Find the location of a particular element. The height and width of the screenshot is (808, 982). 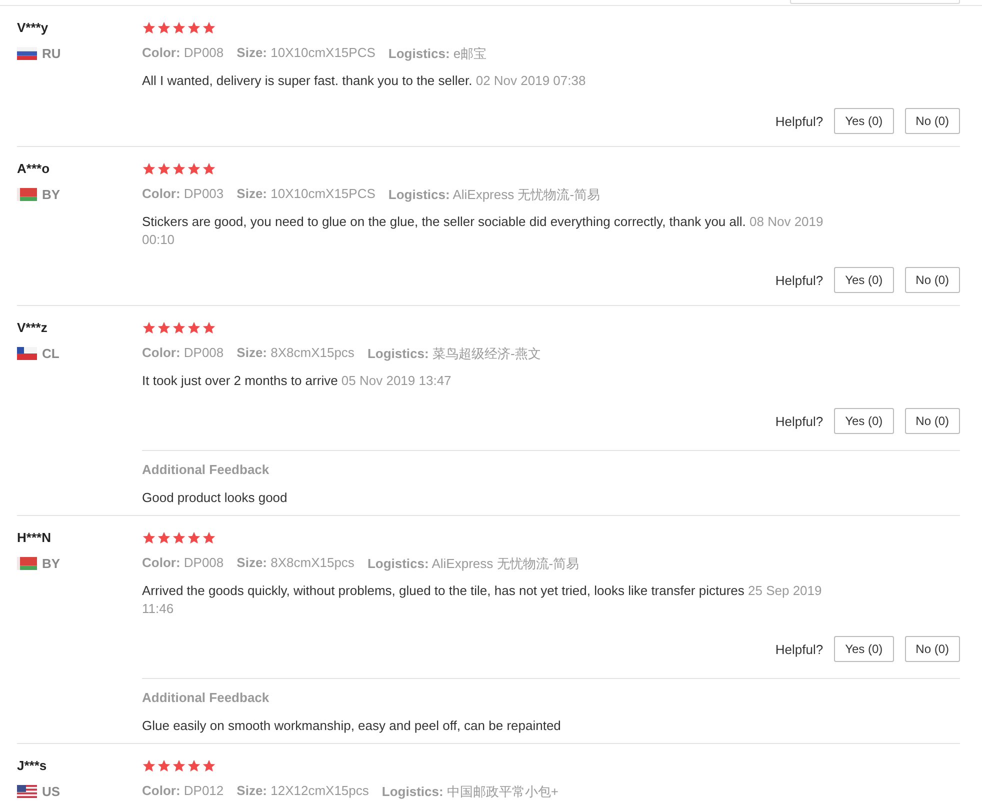

product-attribute: Color: DP003 is located at coordinates (183, 194).